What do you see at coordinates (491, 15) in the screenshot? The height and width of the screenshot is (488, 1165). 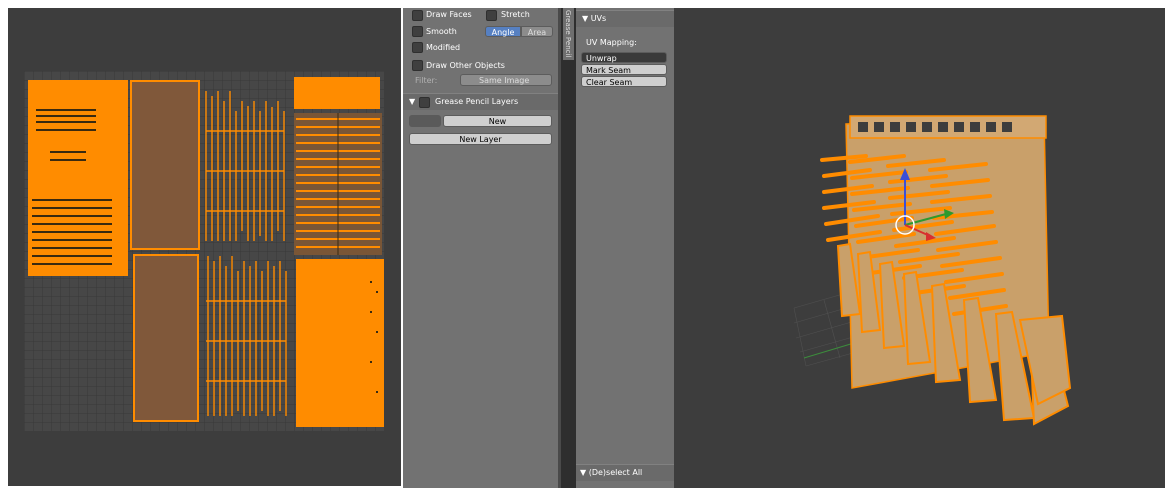 I see `stretch-checkbox` at bounding box center [491, 15].